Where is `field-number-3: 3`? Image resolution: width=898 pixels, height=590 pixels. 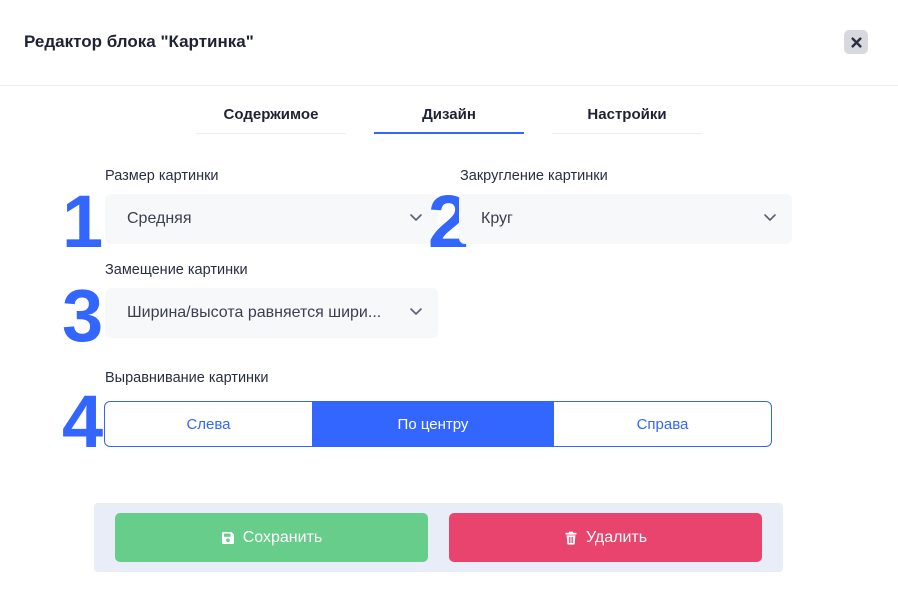 field-number-3: 3 is located at coordinates (83, 315).